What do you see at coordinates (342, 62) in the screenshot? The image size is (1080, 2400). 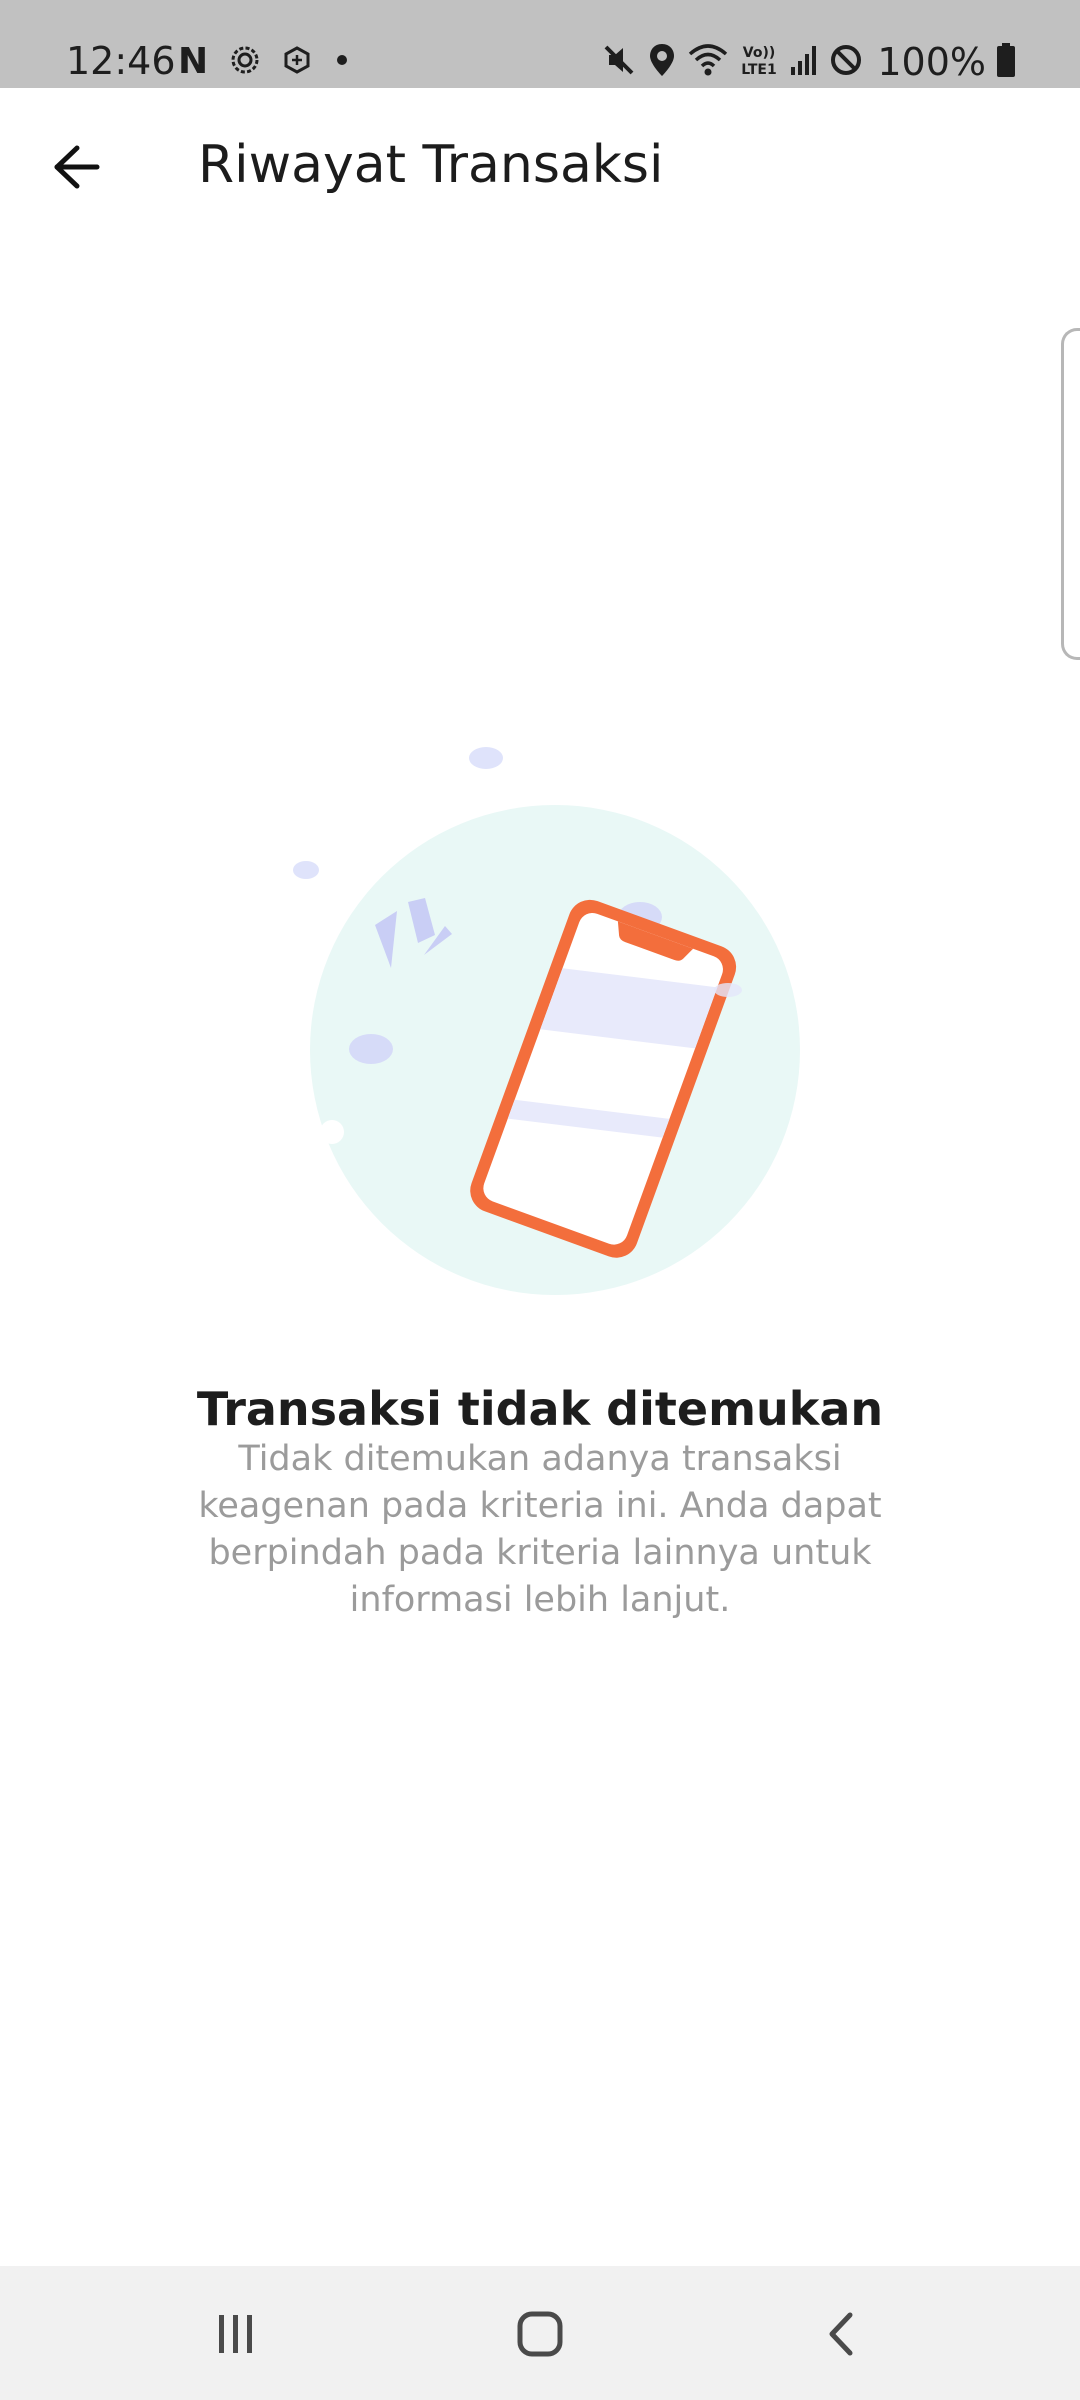 I see `dot-icon` at bounding box center [342, 62].